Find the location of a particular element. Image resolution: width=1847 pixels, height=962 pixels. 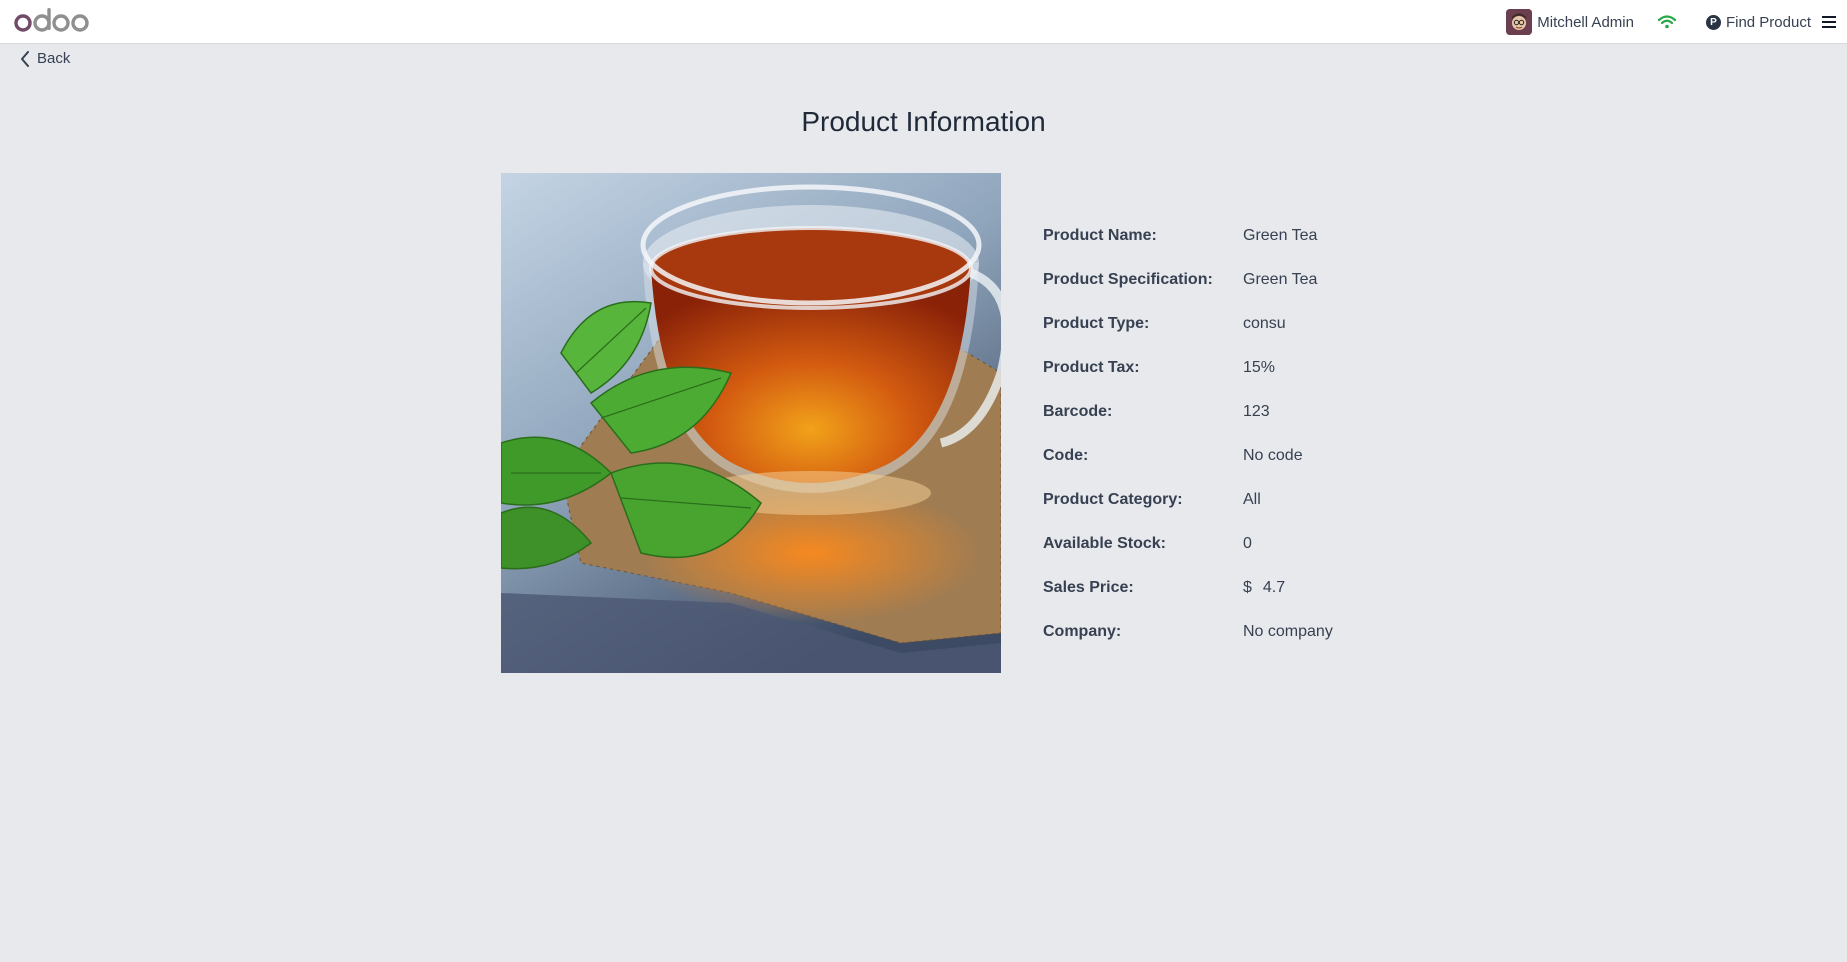

green-tea-image is located at coordinates (751, 423).